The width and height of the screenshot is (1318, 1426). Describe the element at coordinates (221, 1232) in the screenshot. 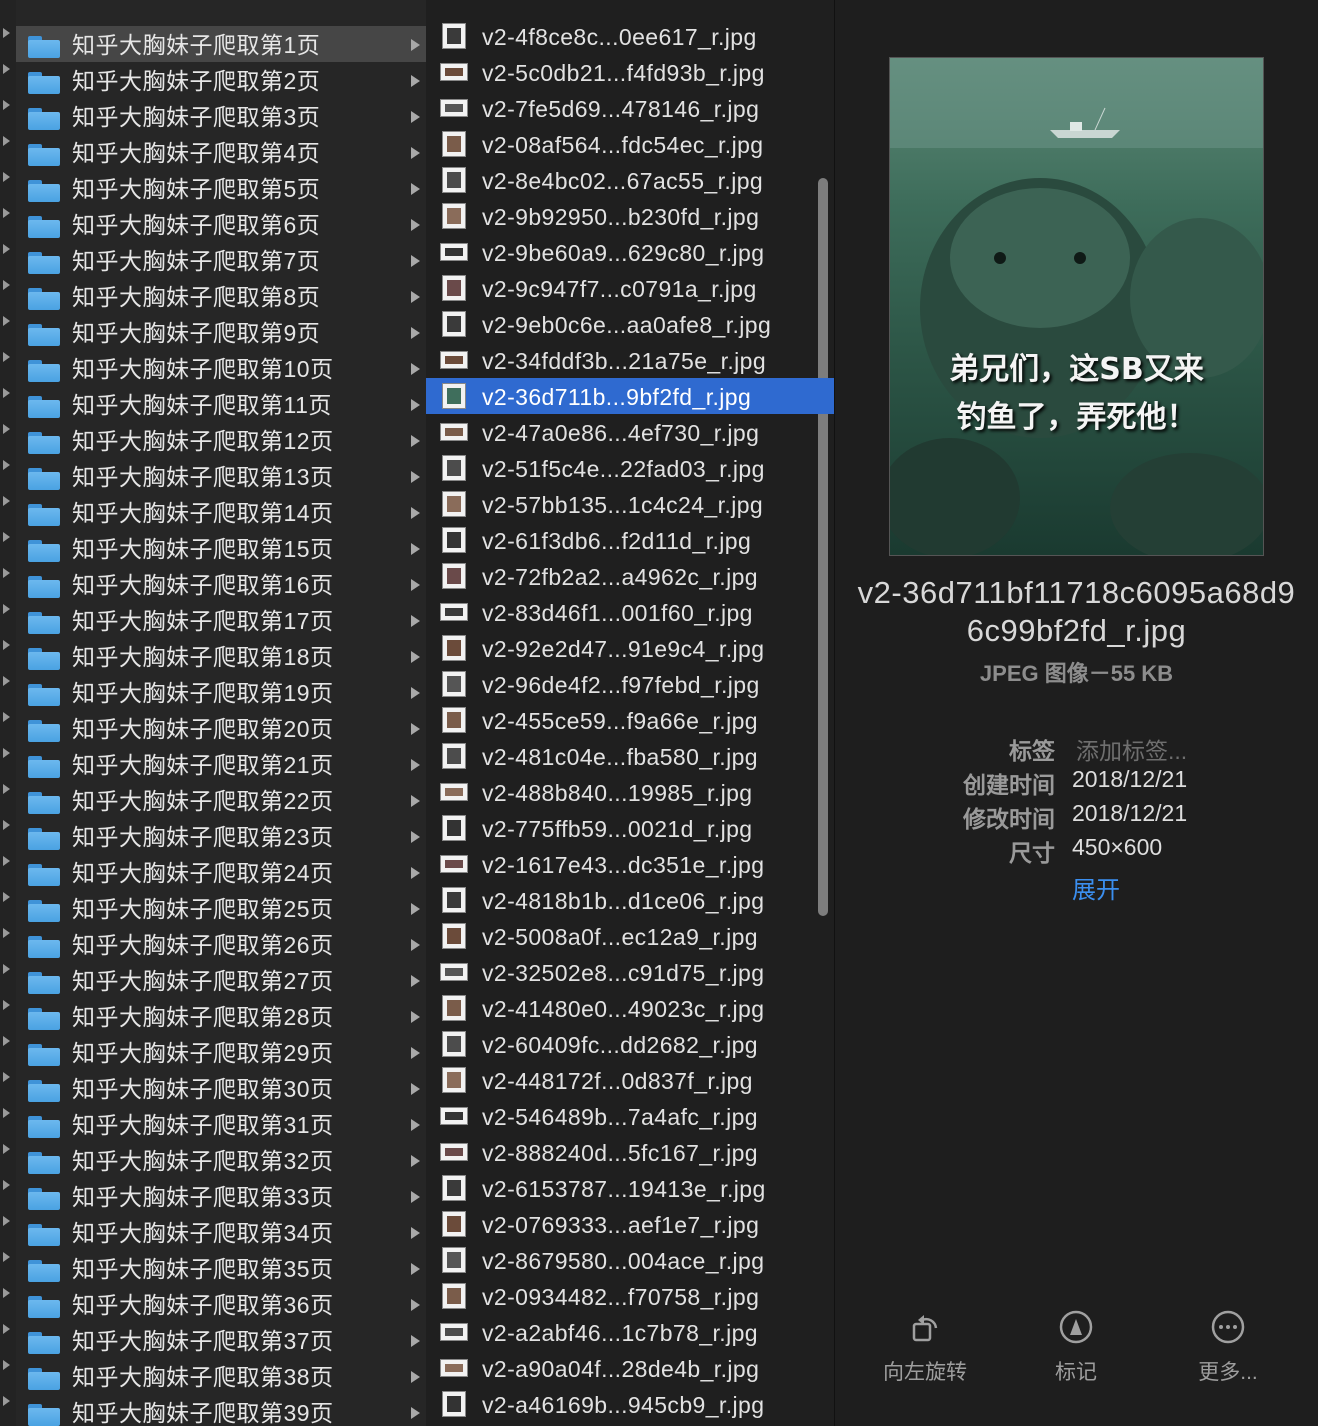

I see `folder-row: 知乎大胸妹子爬取第34页` at that location.